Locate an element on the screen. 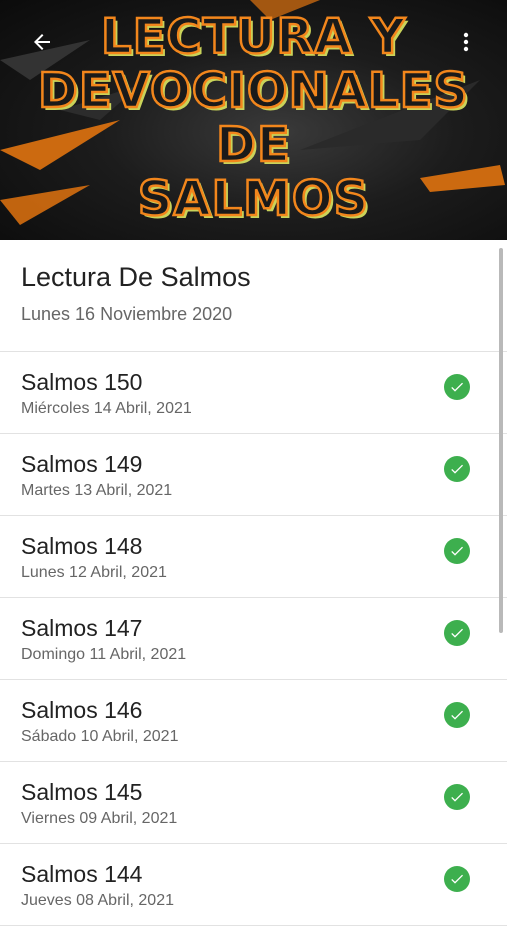 This screenshot has width=507, height=926. list-item: Salmos 149 Martes 13 Abril, 2021 is located at coordinates (253, 475).